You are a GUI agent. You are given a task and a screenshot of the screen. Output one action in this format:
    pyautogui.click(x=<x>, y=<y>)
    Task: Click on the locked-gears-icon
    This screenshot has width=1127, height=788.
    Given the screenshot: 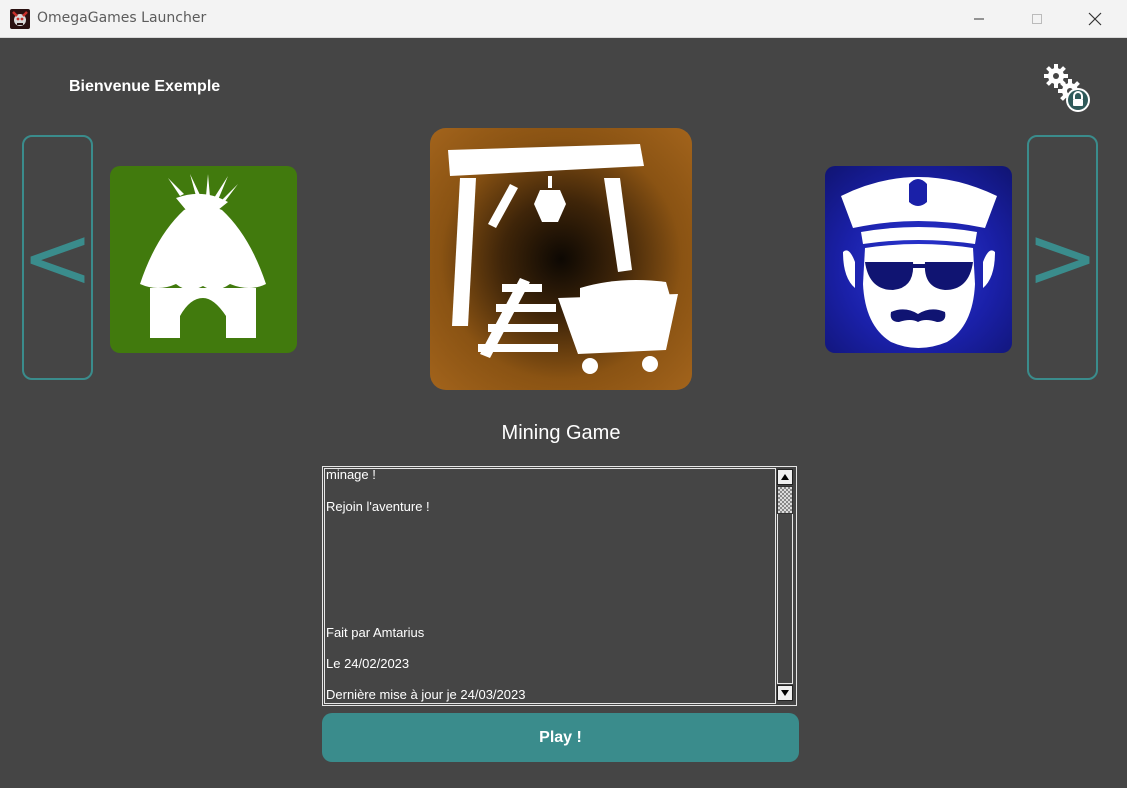 What is the action you would take?
    pyautogui.click(x=1067, y=88)
    